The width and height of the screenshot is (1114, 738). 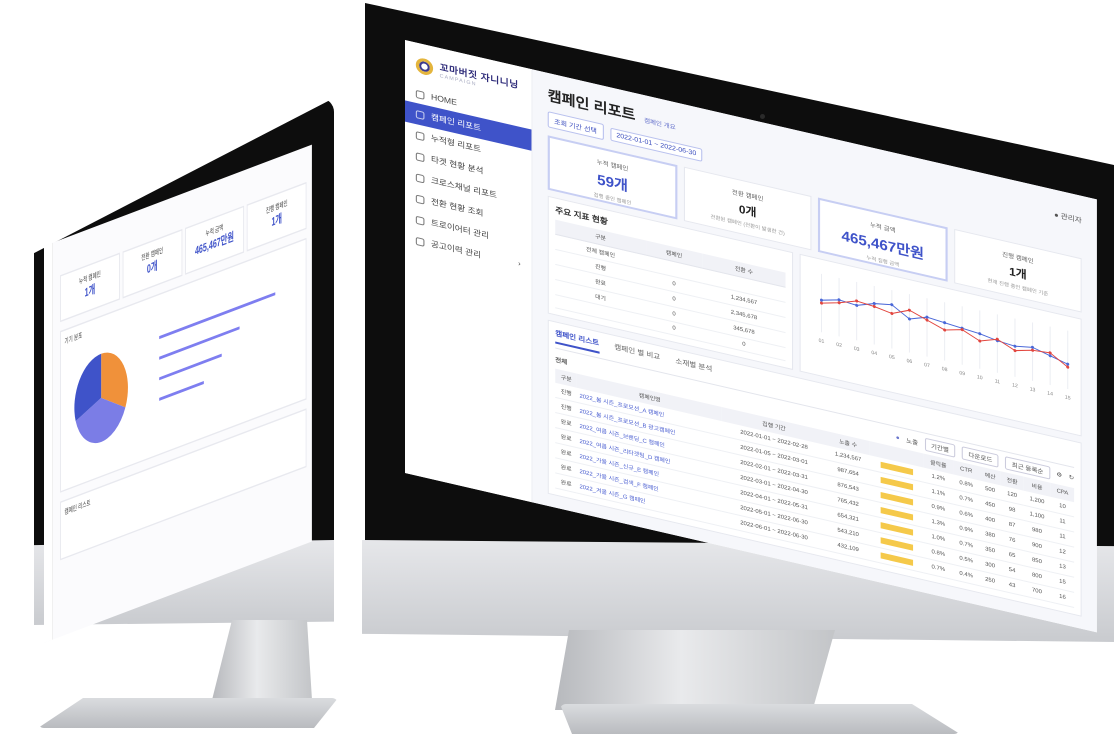 I want to click on history-icon, so click(x=420, y=241).